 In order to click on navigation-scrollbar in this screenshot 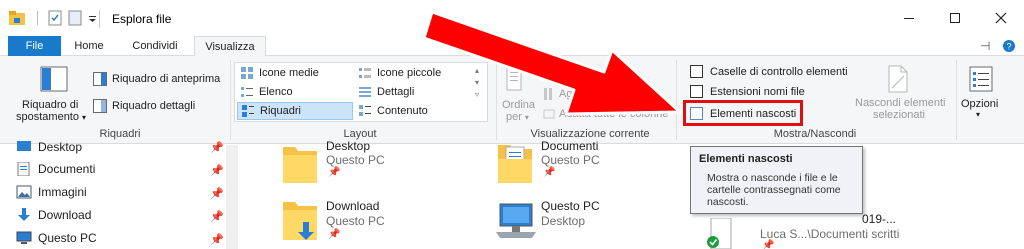, I will do `click(232, 197)`.